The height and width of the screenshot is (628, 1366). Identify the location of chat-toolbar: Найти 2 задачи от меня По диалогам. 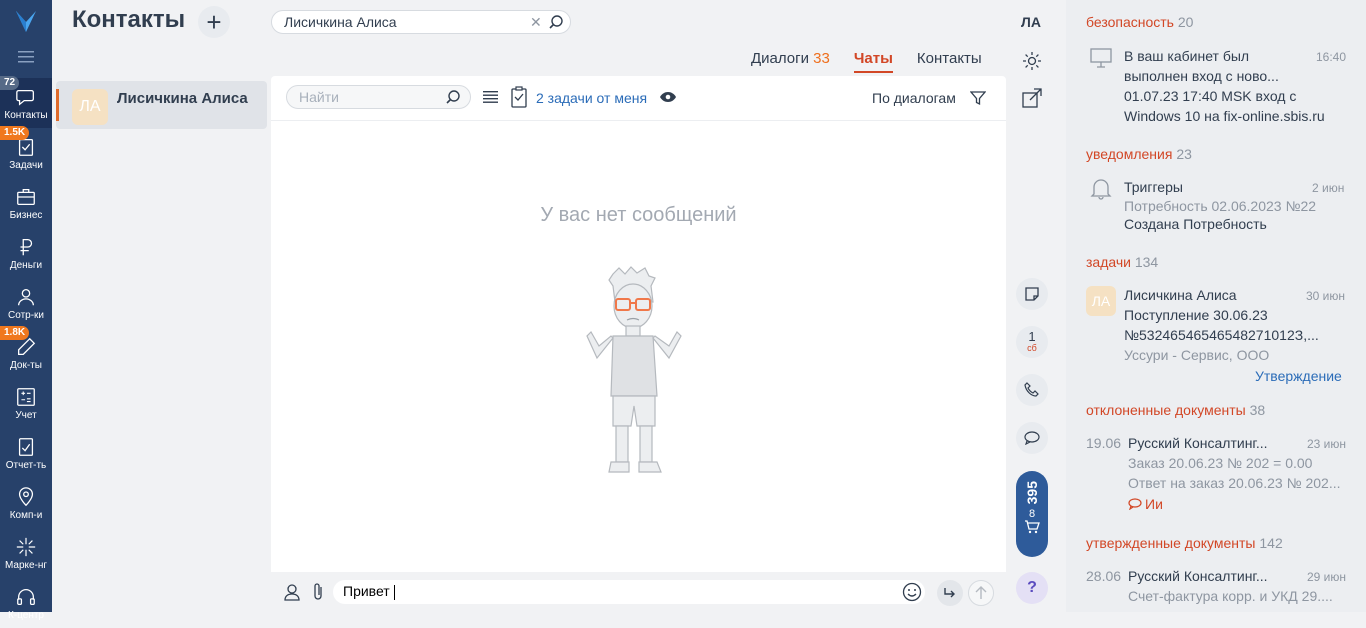
(638, 98).